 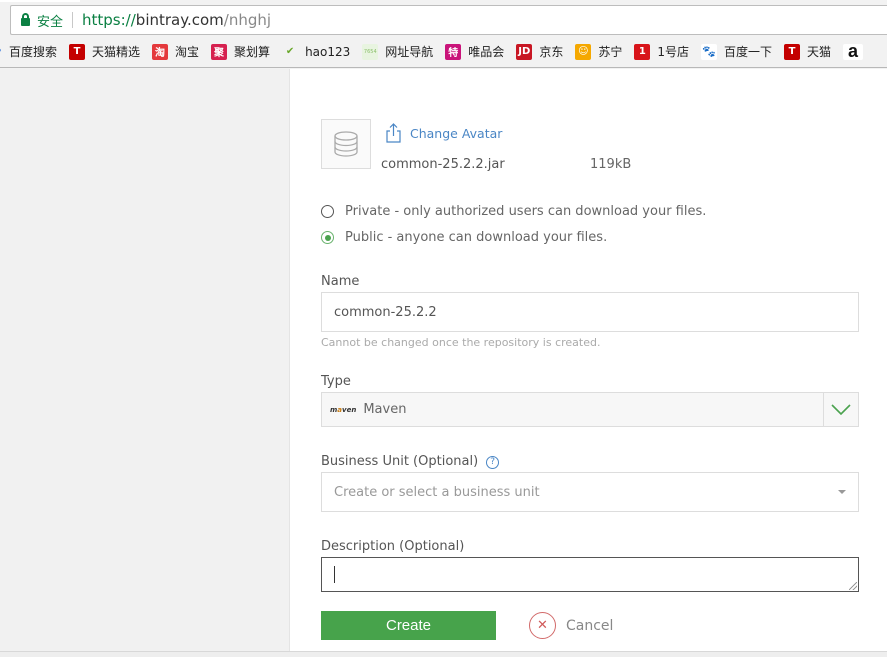 What do you see at coordinates (590, 492) in the screenshot?
I see `business-unit-select: Create or select a business unit` at bounding box center [590, 492].